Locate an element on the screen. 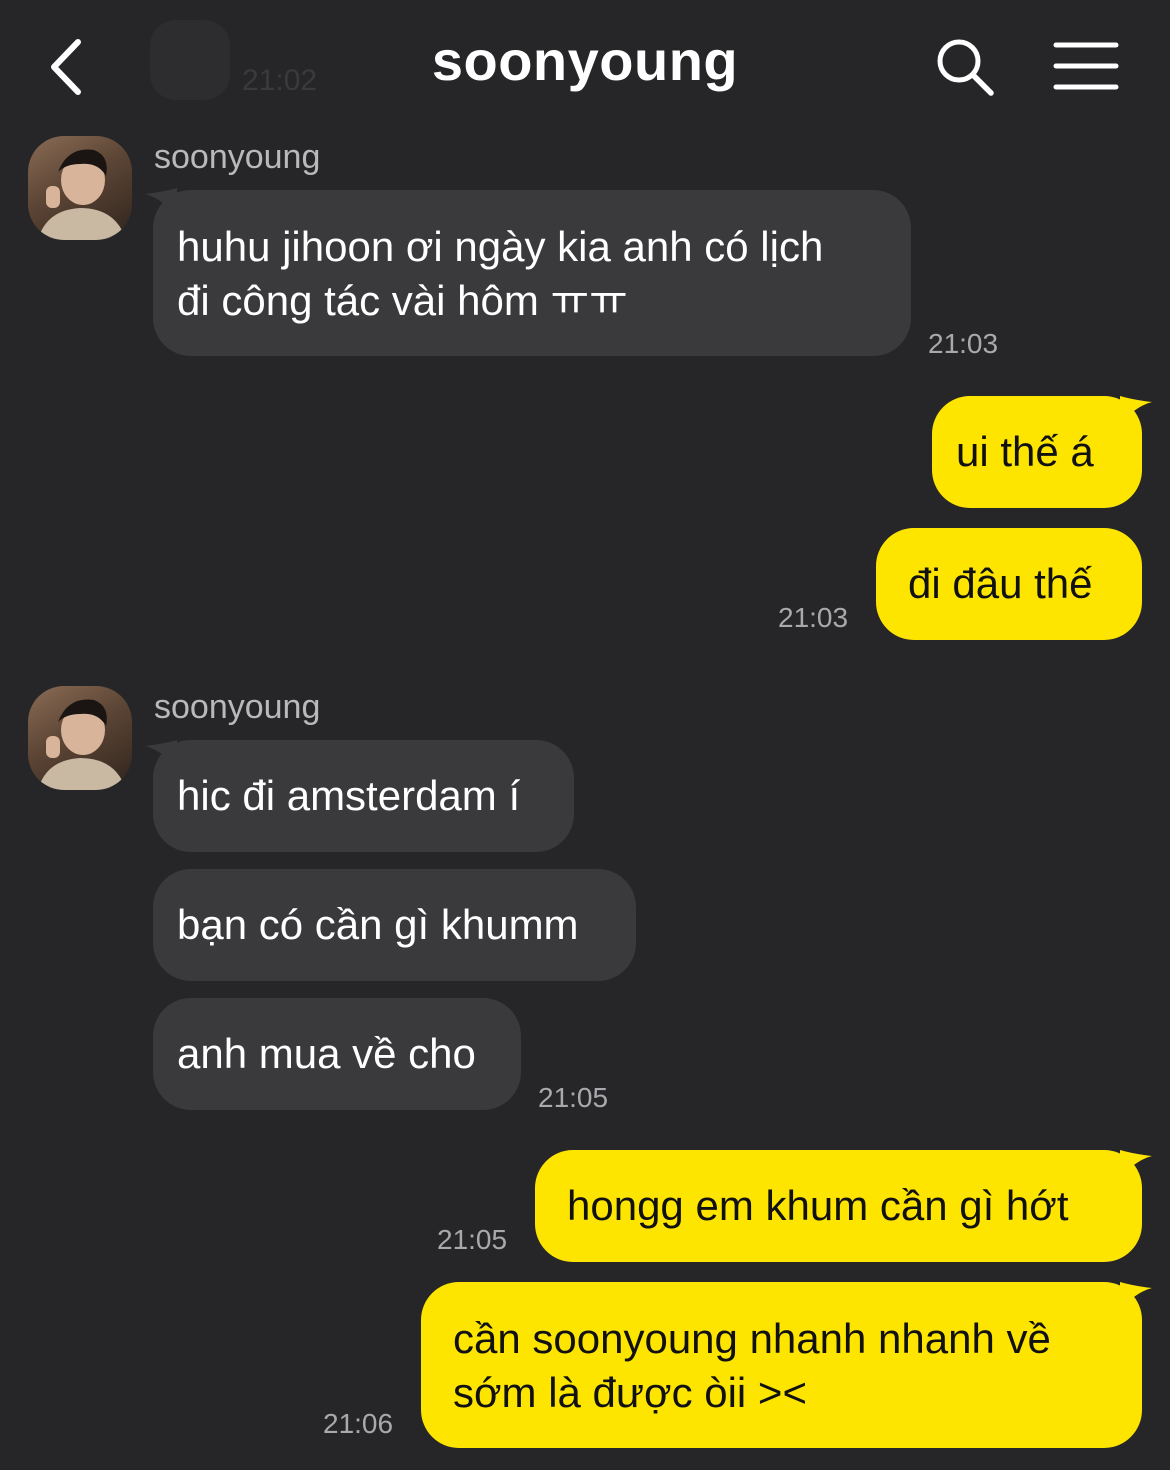  hamburger-menu-icon is located at coordinates (1086, 66).